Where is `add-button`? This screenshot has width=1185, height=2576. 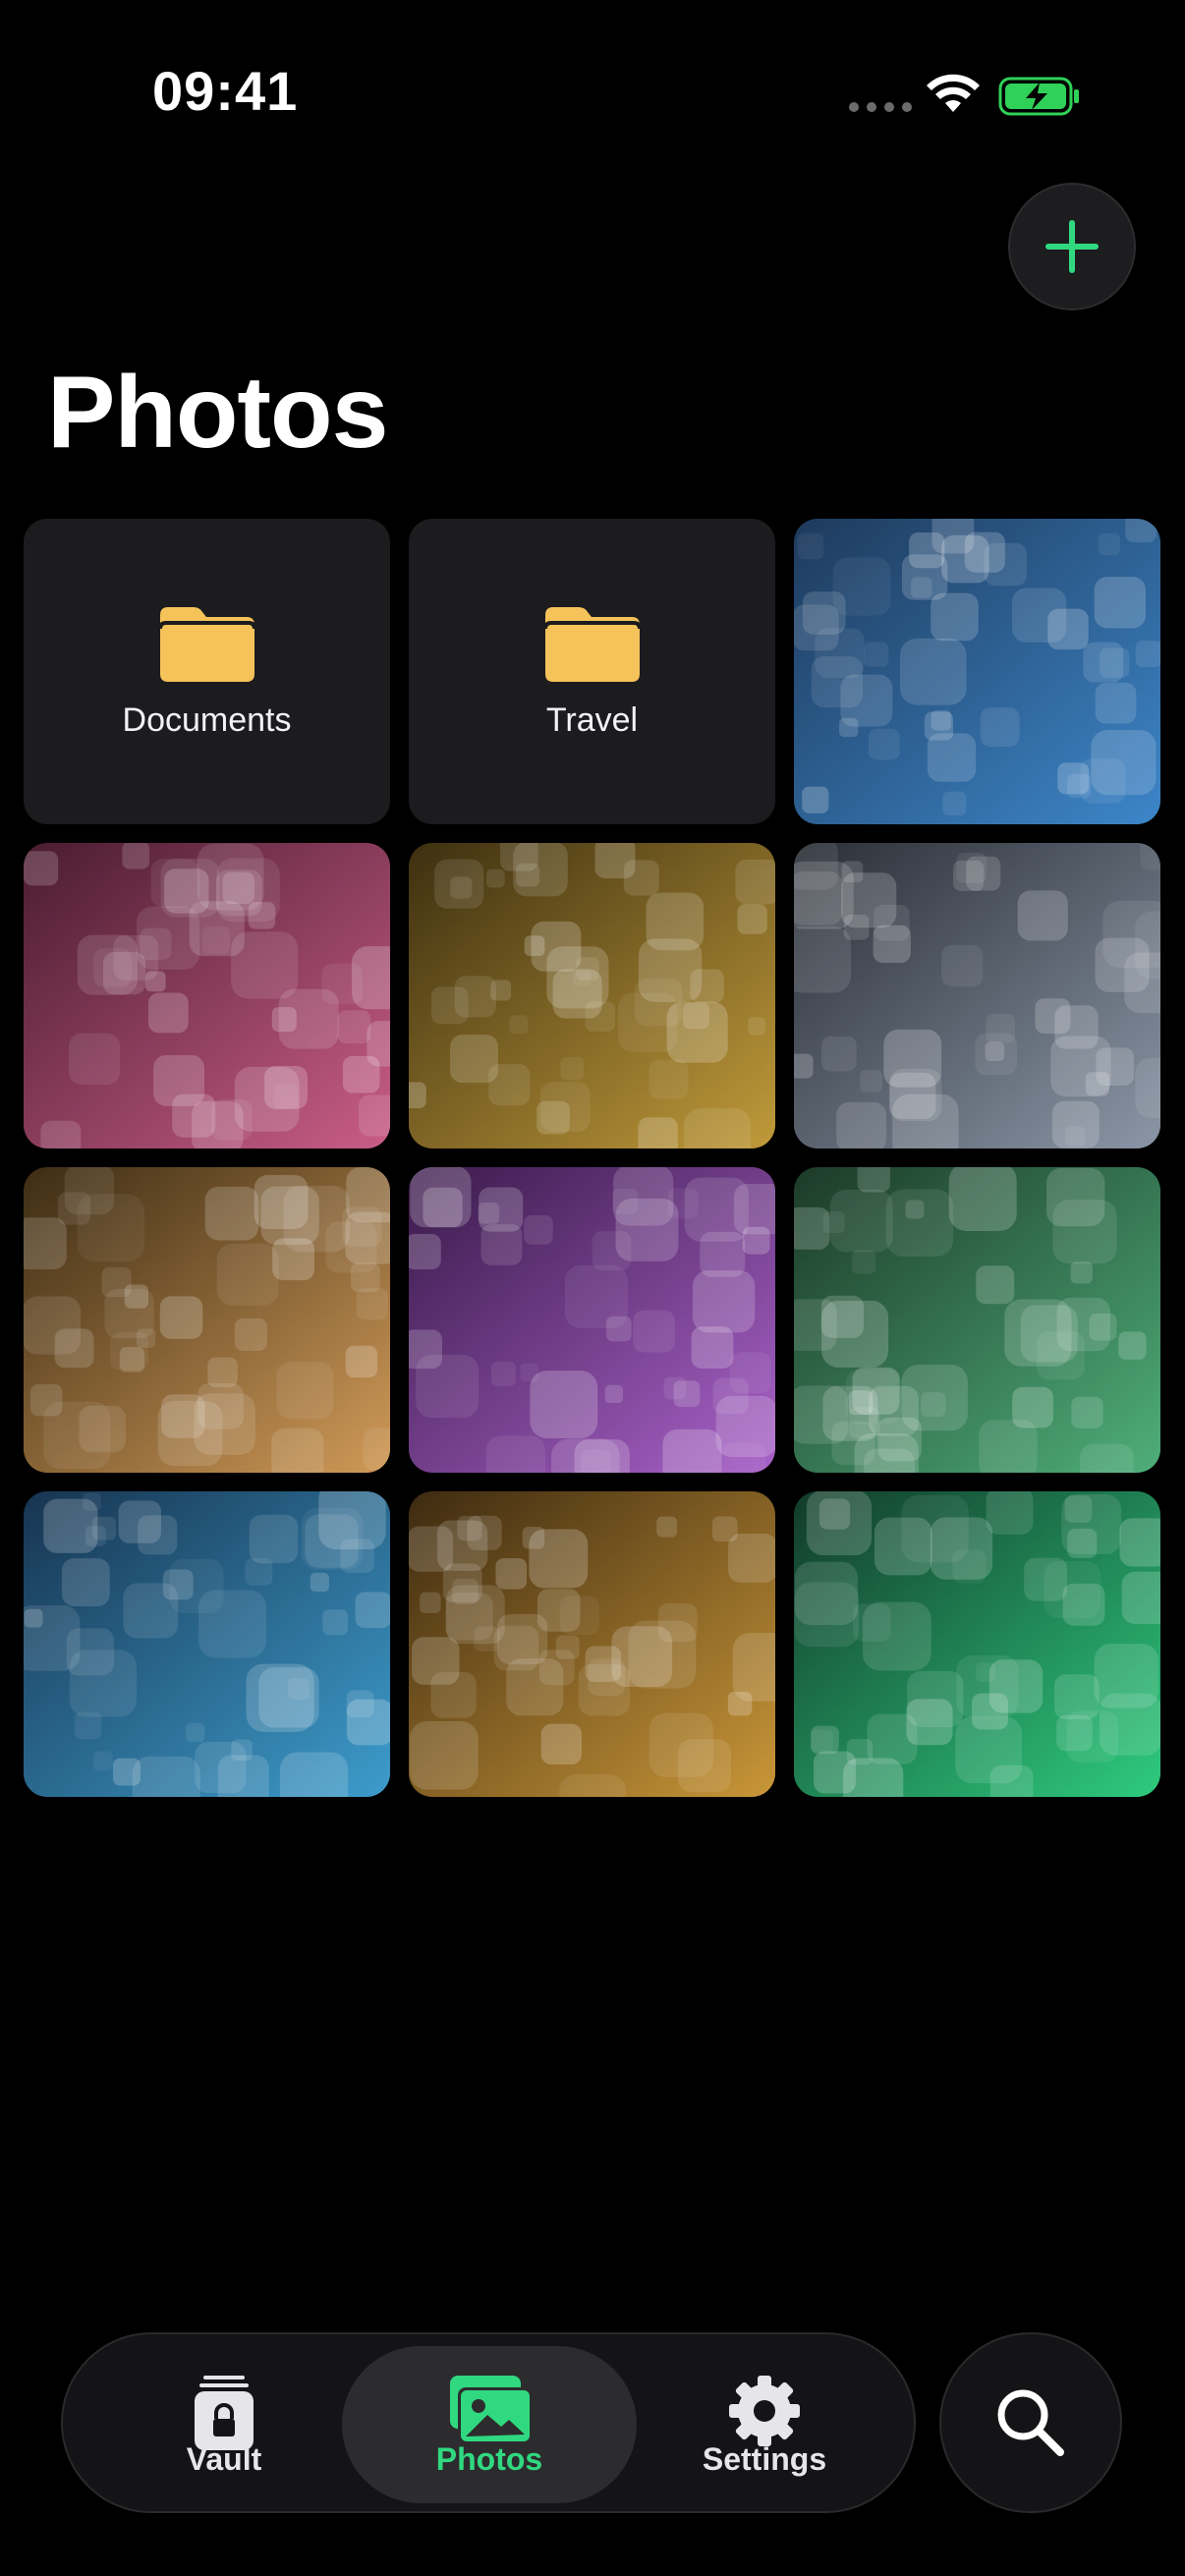
add-button is located at coordinates (1072, 246).